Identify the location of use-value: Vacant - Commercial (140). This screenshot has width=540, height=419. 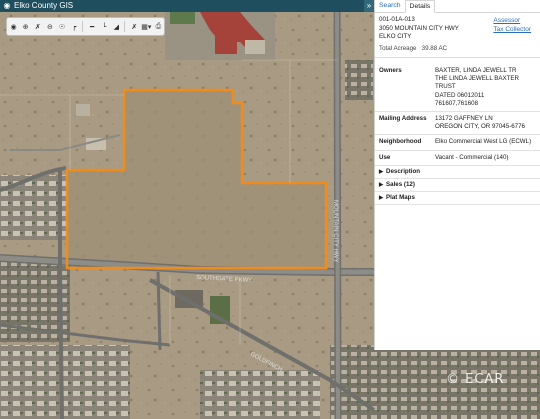
(472, 157).